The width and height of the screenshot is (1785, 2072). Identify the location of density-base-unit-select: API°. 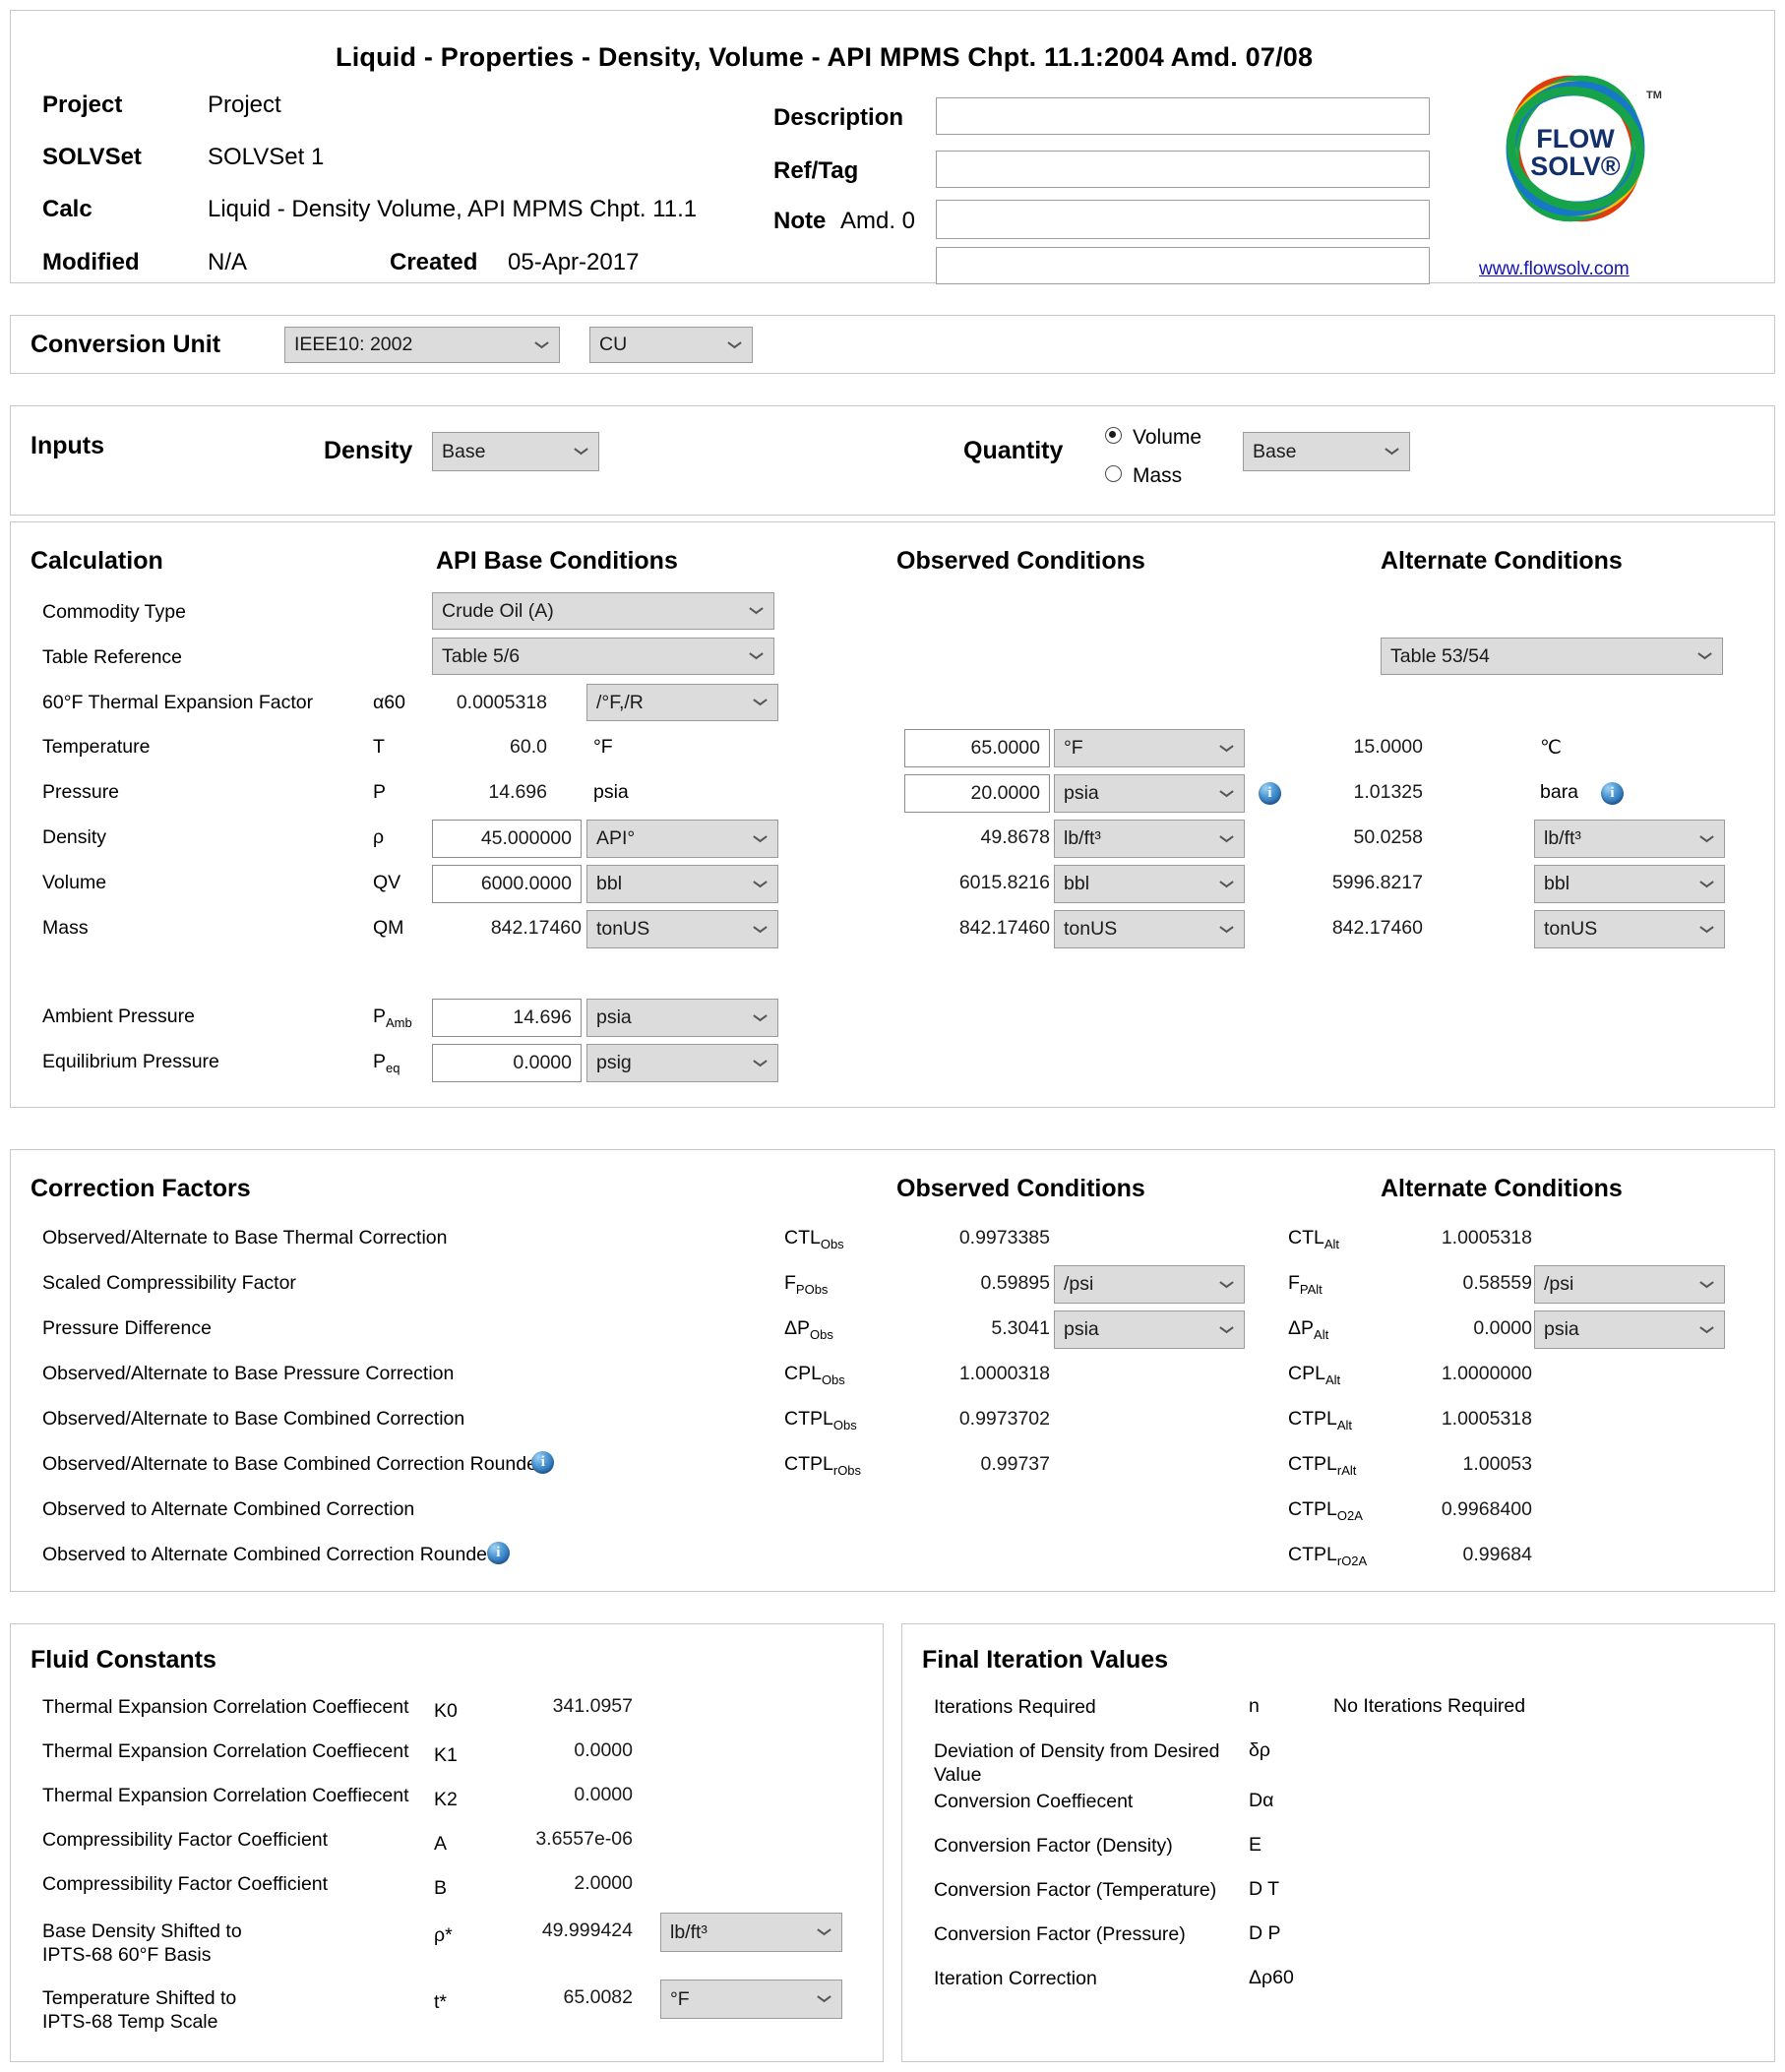
(682, 839).